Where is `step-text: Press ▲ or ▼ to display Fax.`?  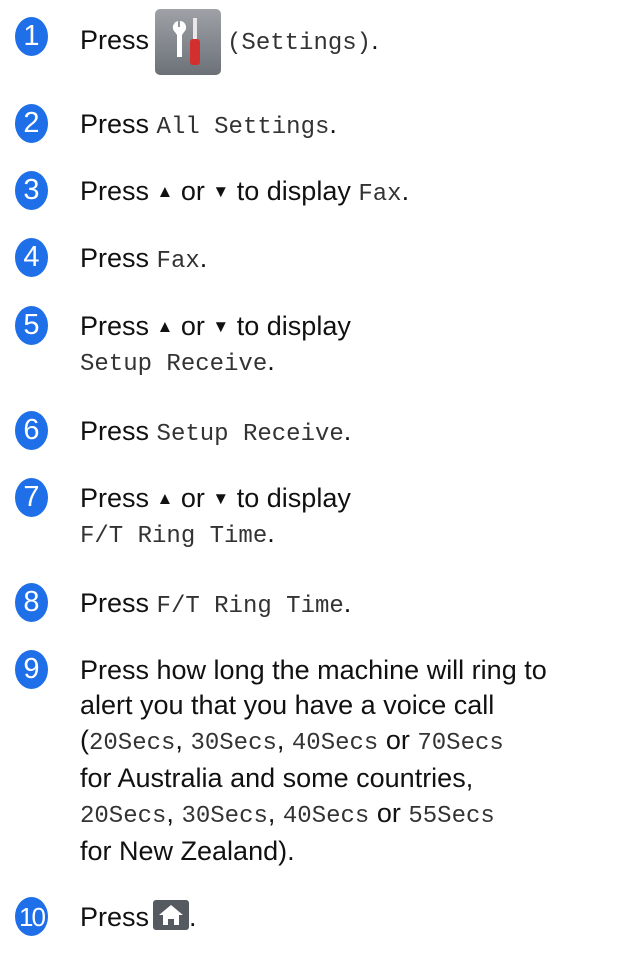
step-text: Press ▲ or ▼ to display Fax. is located at coordinates (346, 193).